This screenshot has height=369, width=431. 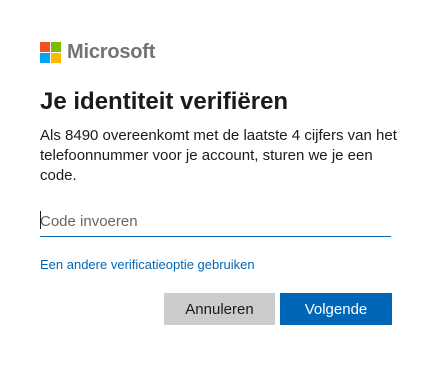 I want to click on microsoft-logo-text: Microsoft, so click(x=111, y=52).